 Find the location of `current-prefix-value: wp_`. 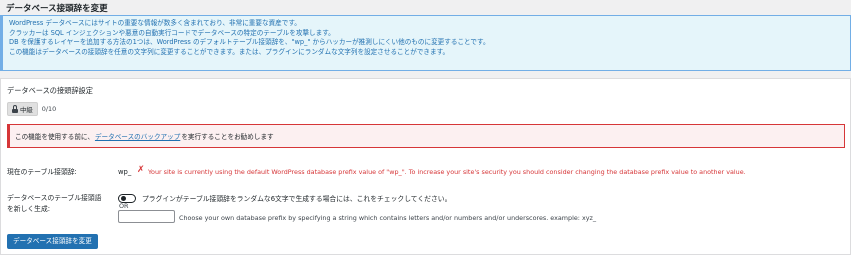

current-prefix-value: wp_ is located at coordinates (125, 172).